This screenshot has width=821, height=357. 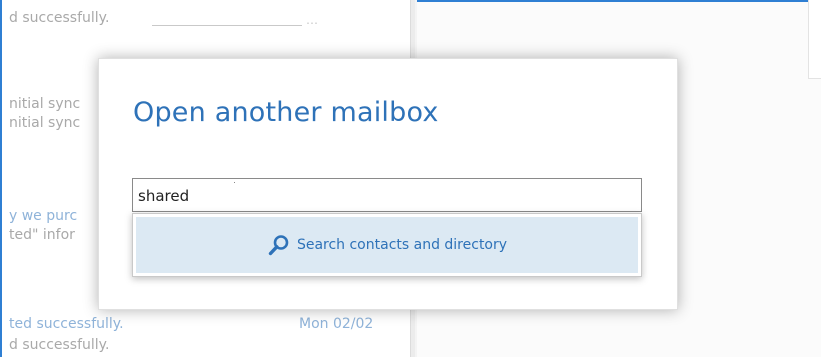 I want to click on search-icon, so click(x=278, y=245).